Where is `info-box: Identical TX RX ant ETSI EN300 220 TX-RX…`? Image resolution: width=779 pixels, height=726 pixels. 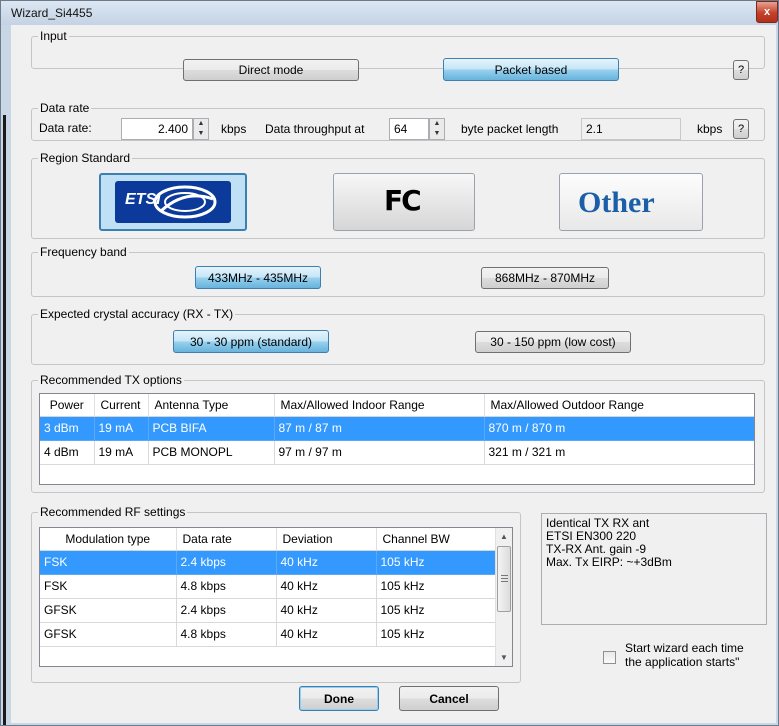
info-box: Identical TX RX ant ETSI EN300 220 TX-RX… is located at coordinates (654, 569).